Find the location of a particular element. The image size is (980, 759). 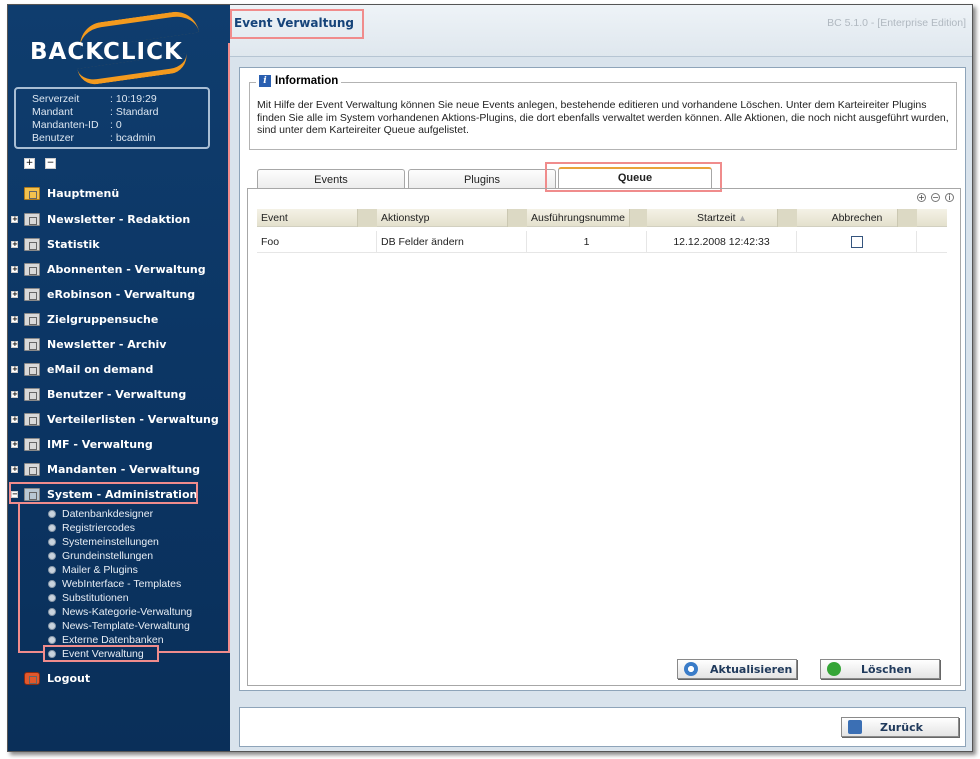

column-header-abbrechen: Abbrechen is located at coordinates (857, 218).